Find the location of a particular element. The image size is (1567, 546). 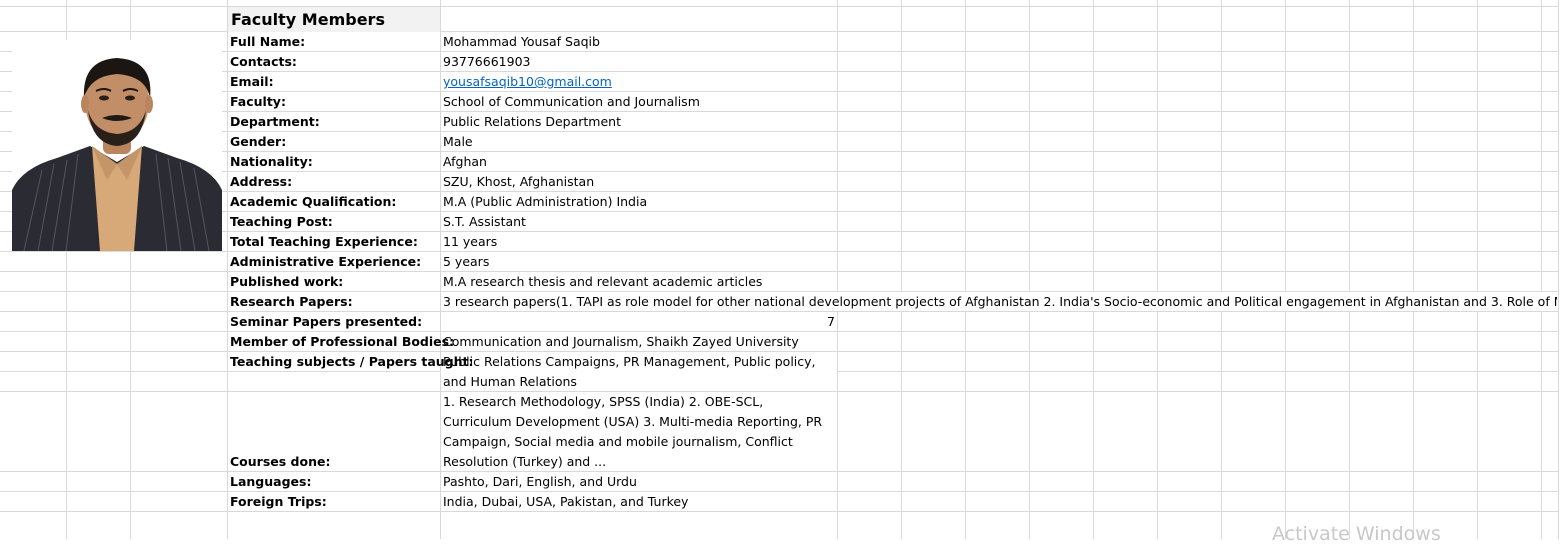

label-gender: Gender: is located at coordinates (258, 142).